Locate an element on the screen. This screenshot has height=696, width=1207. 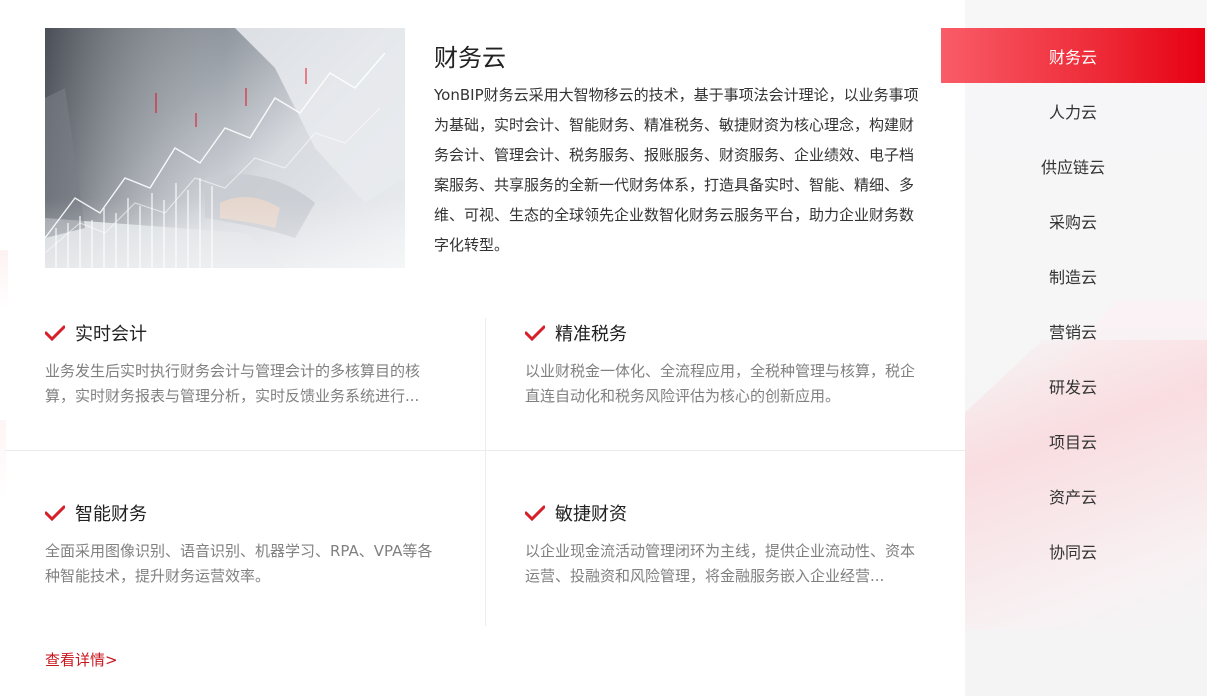
sidebar-item-label: 资产云 is located at coordinates (1072, 497).